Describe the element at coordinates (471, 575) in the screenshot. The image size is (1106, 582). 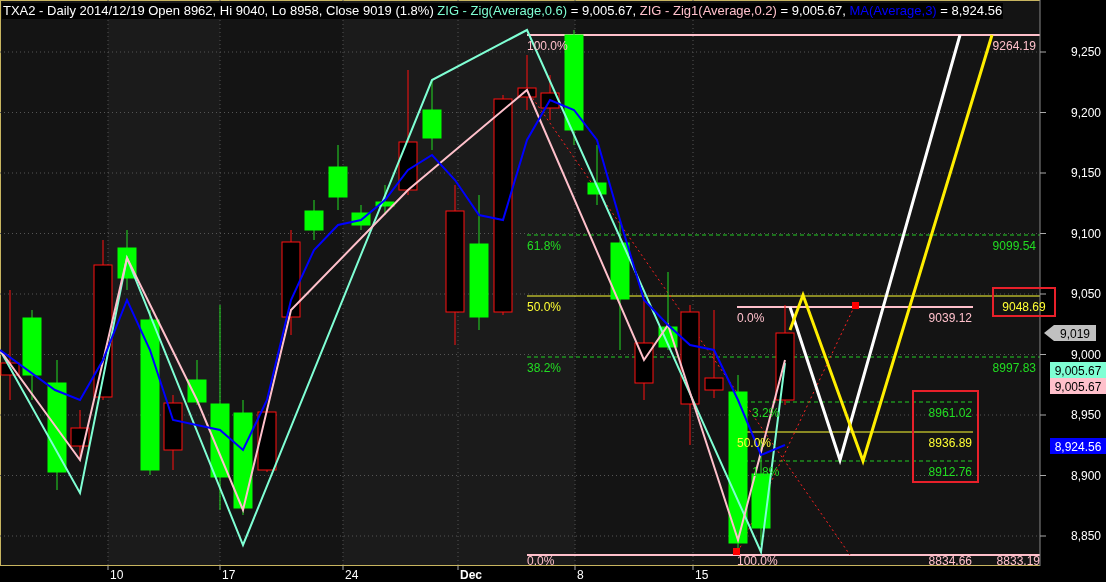
I see `date-tick-label: Dec` at that location.